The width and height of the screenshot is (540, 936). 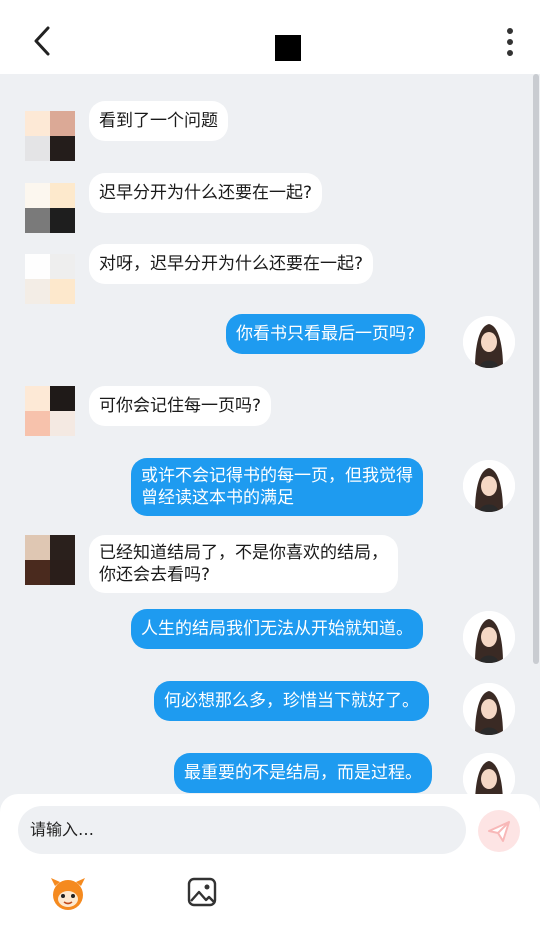 What do you see at coordinates (277, 629) in the screenshot?
I see `message-bubble: 人生的结局我们无法从开始就知道。` at bounding box center [277, 629].